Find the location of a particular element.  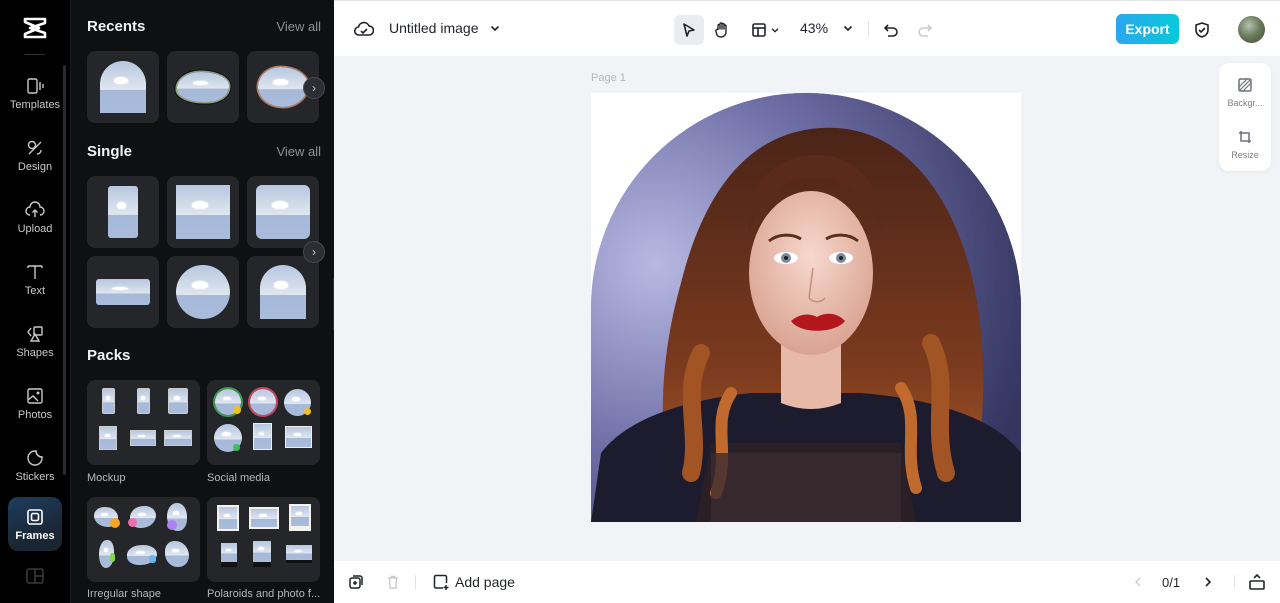

shapes-icon is located at coordinates (35, 333).